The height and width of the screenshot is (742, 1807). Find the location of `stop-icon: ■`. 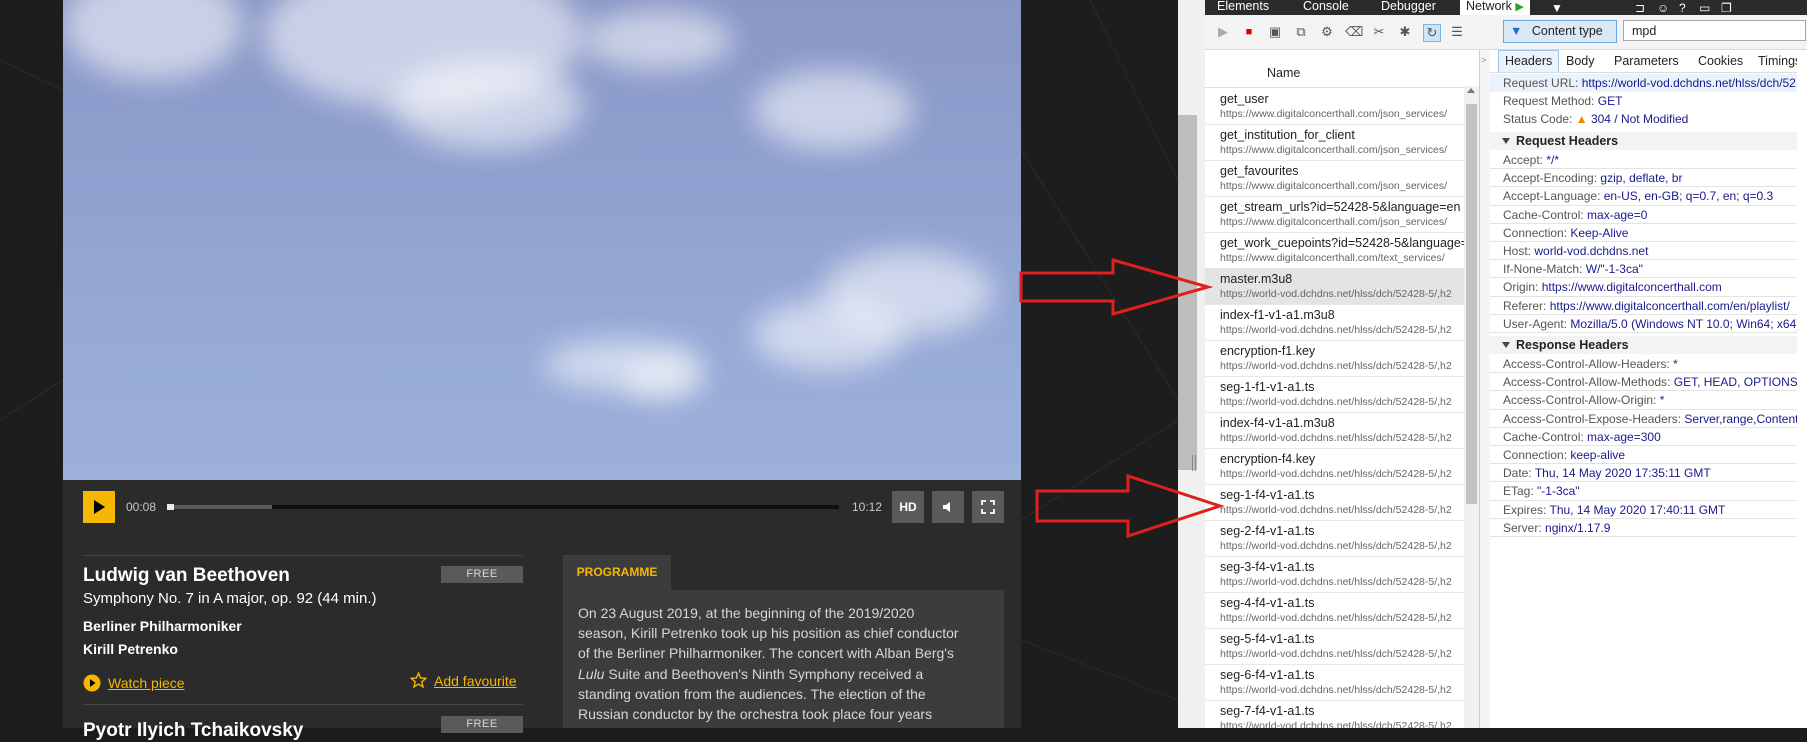

stop-icon: ■ is located at coordinates (1249, 32).